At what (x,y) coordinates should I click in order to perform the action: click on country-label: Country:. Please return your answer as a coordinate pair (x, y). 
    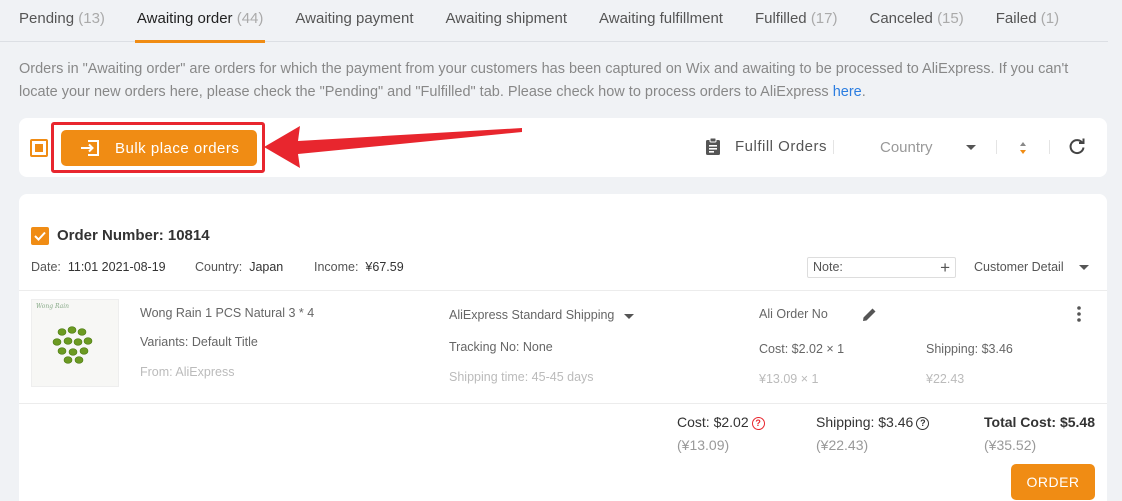
    Looking at the image, I should click on (219, 267).